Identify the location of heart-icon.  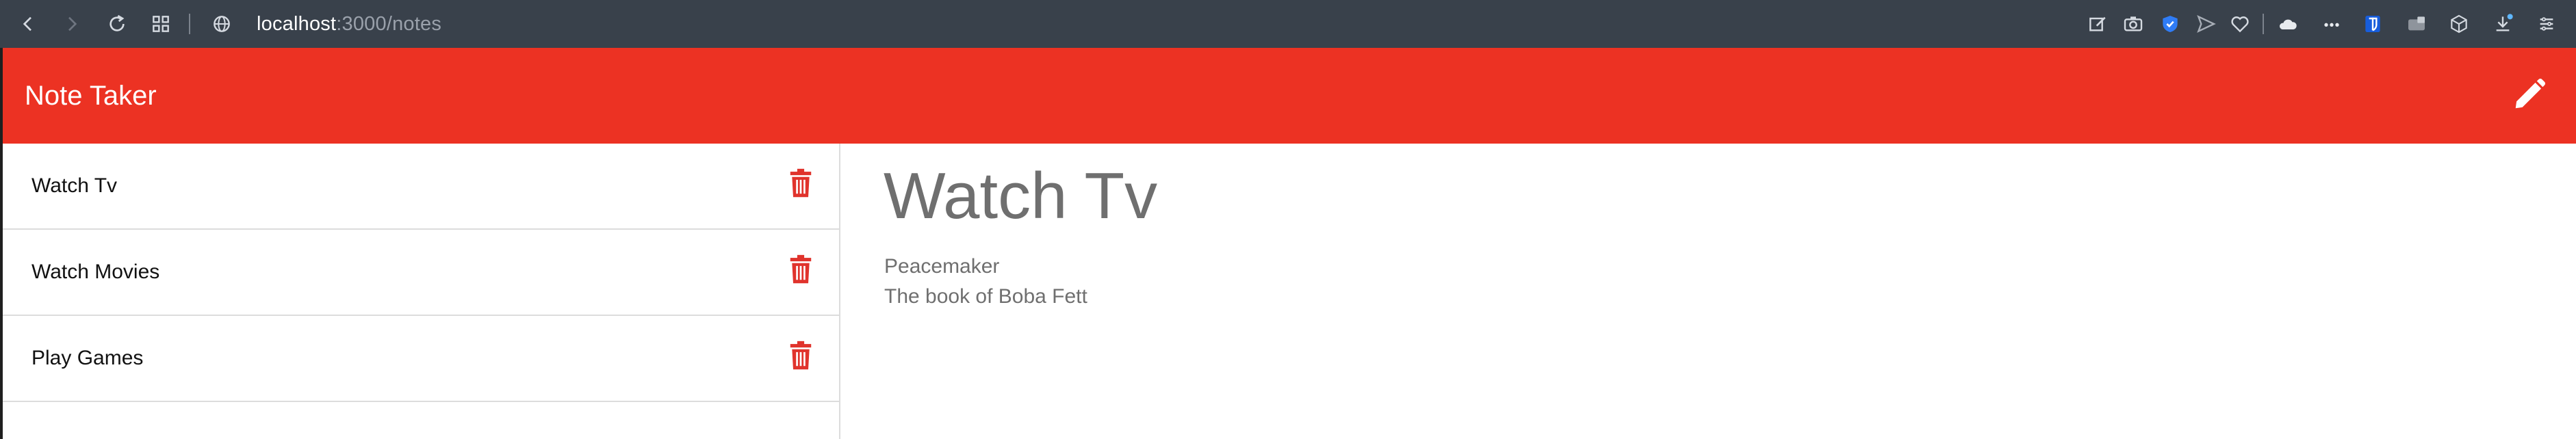
(2240, 24).